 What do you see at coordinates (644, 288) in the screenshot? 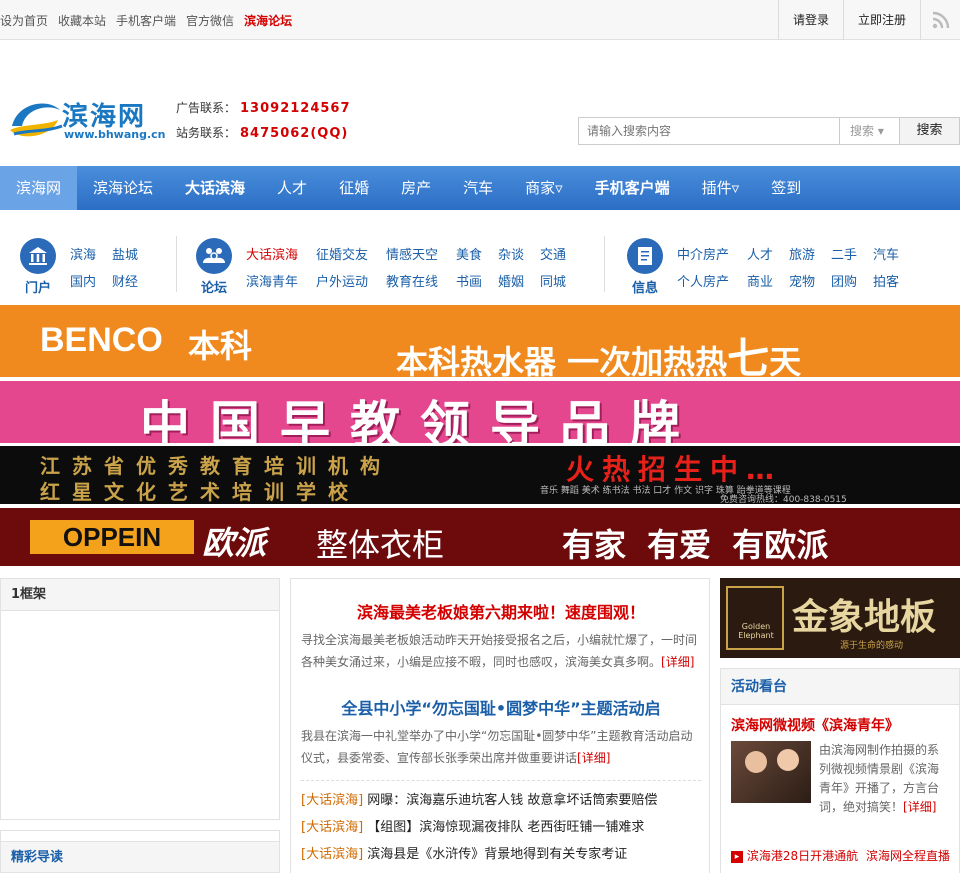
I see `info-label: 信息` at bounding box center [644, 288].